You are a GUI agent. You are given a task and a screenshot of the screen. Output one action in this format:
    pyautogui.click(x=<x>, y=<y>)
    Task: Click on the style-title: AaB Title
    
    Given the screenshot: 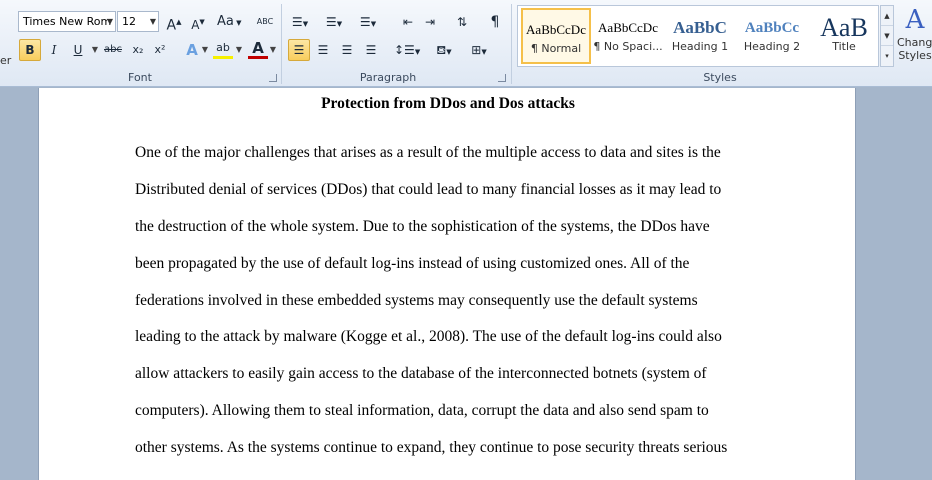 What is the action you would take?
    pyautogui.click(x=844, y=36)
    